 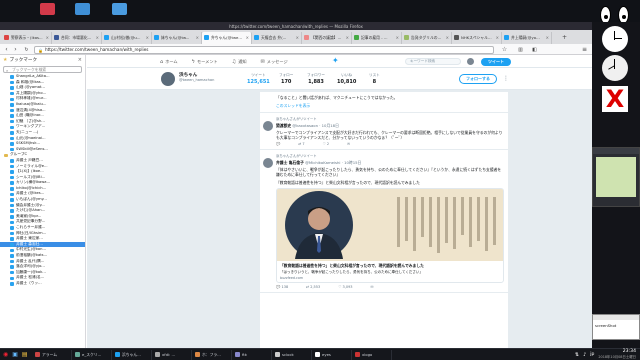 What do you see at coordinates (197, 80) in the screenshot?
I see `profile-handle: @tween_hamachan` at bounding box center [197, 80].